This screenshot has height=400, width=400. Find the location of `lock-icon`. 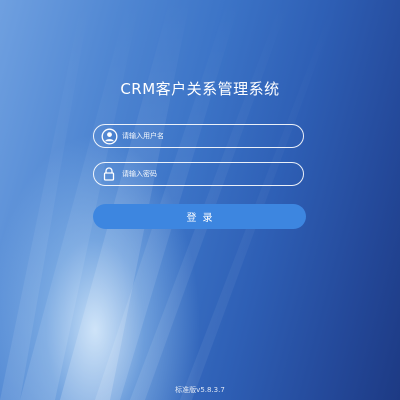

lock-icon is located at coordinates (109, 174).